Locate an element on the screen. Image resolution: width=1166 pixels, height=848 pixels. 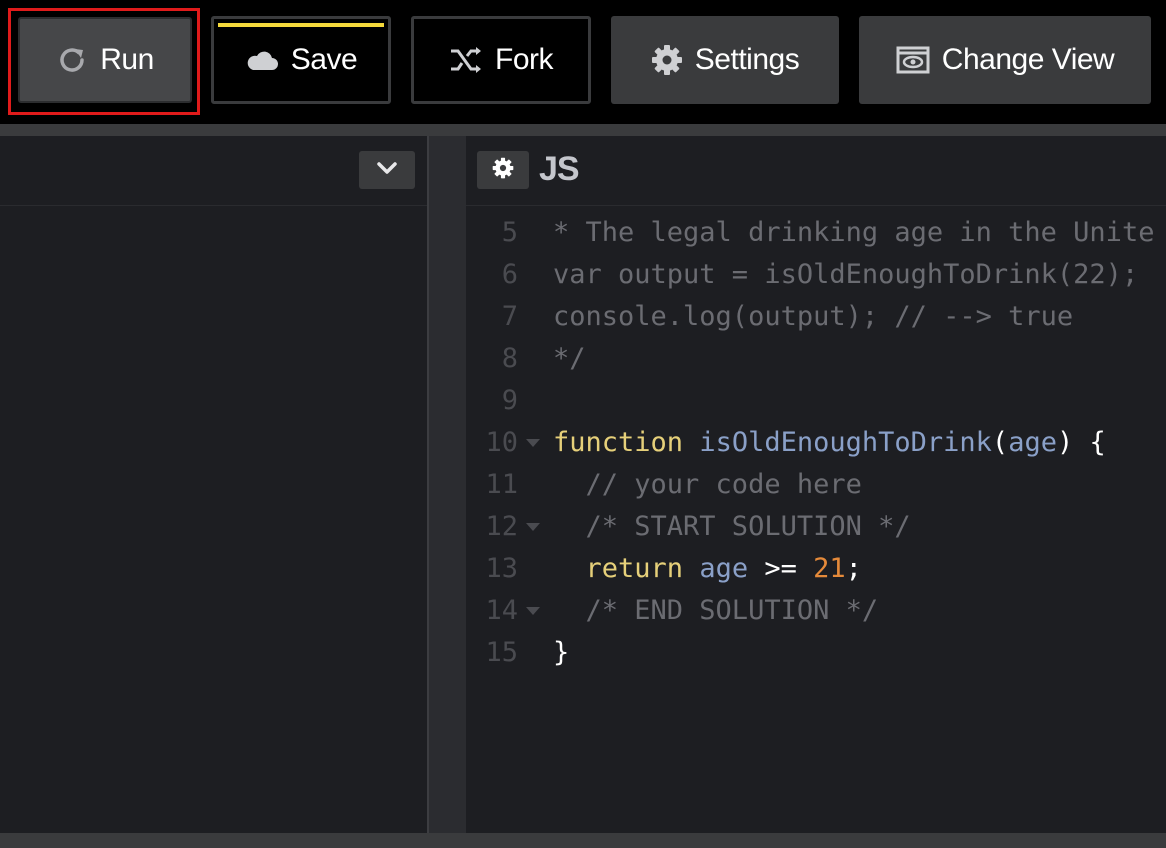
code-line: 9 is located at coordinates (816, 401).